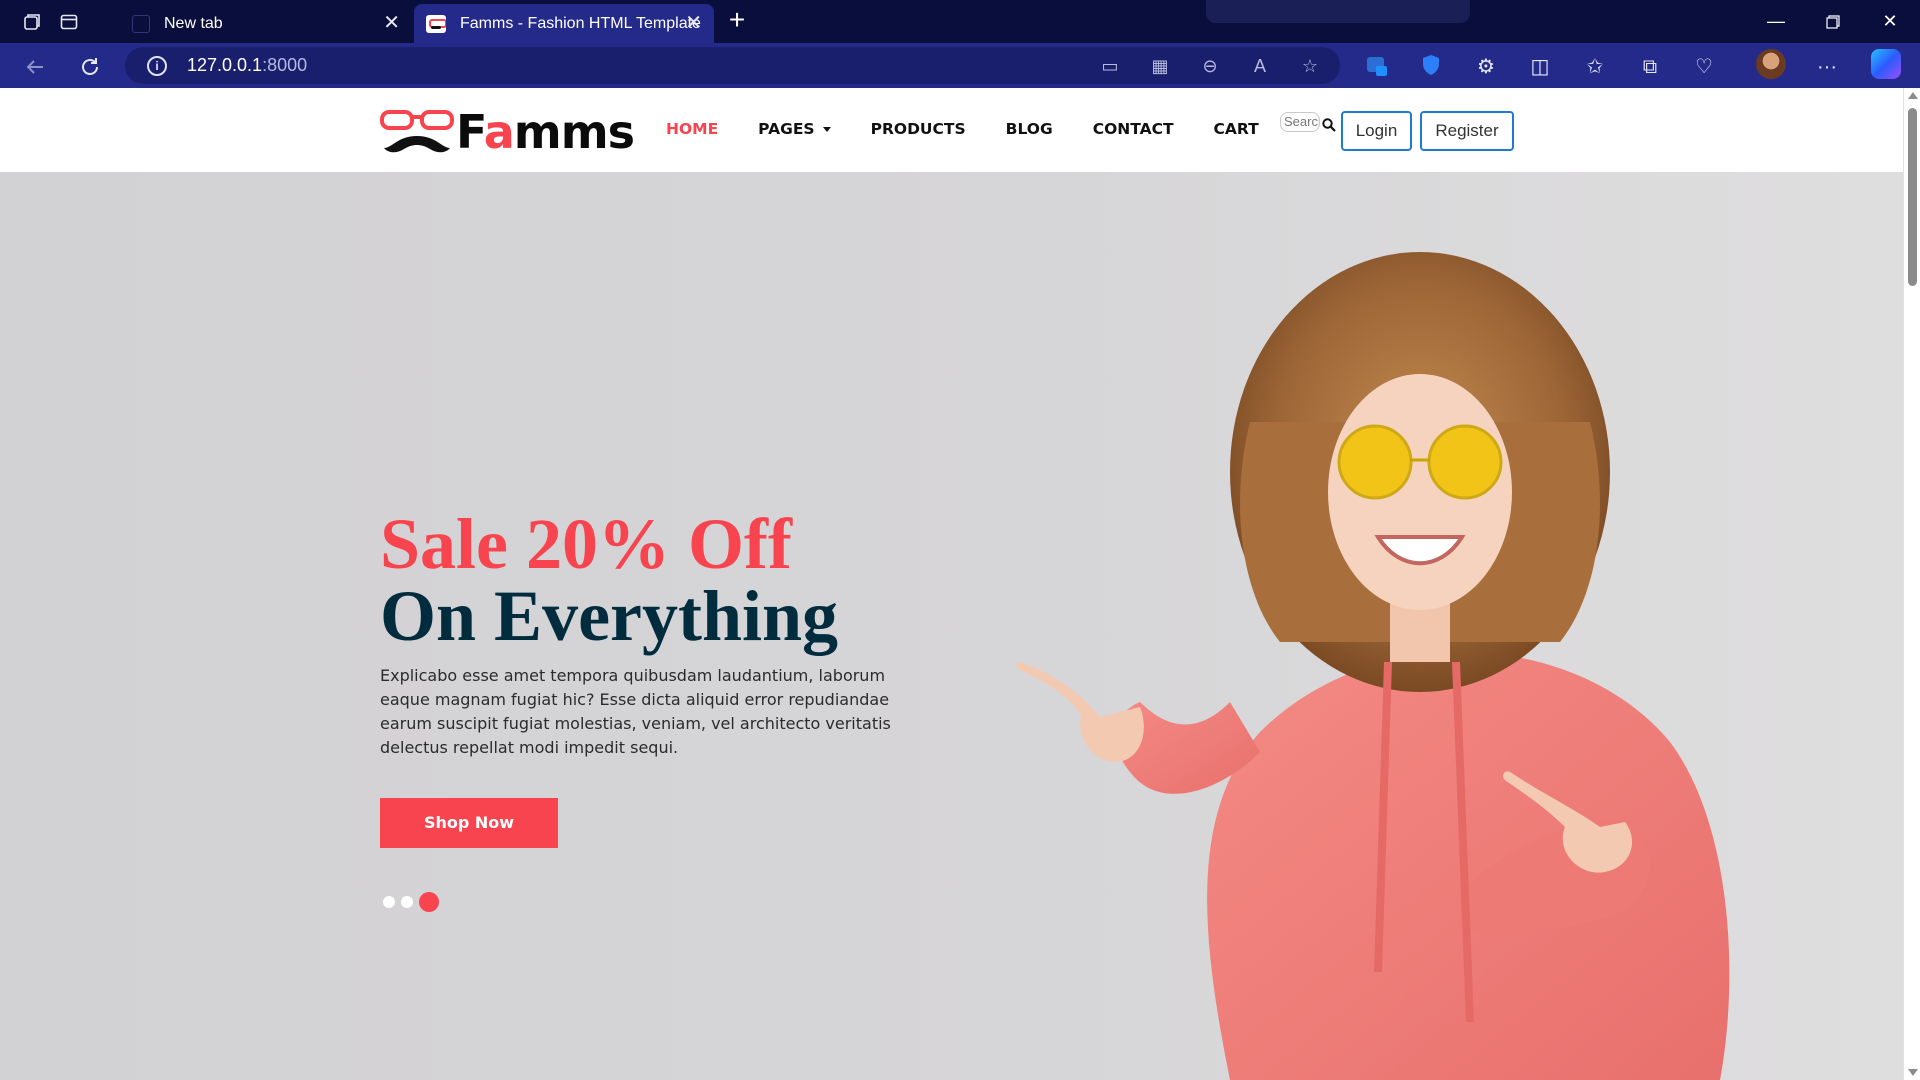 The image size is (1920, 1080). I want to click on refresh-icon, so click(90, 66).